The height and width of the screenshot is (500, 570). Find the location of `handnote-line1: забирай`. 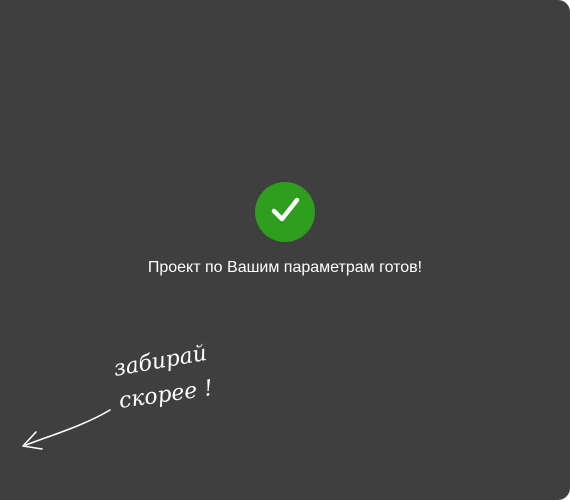

handnote-line1: забирай is located at coordinates (160, 361).